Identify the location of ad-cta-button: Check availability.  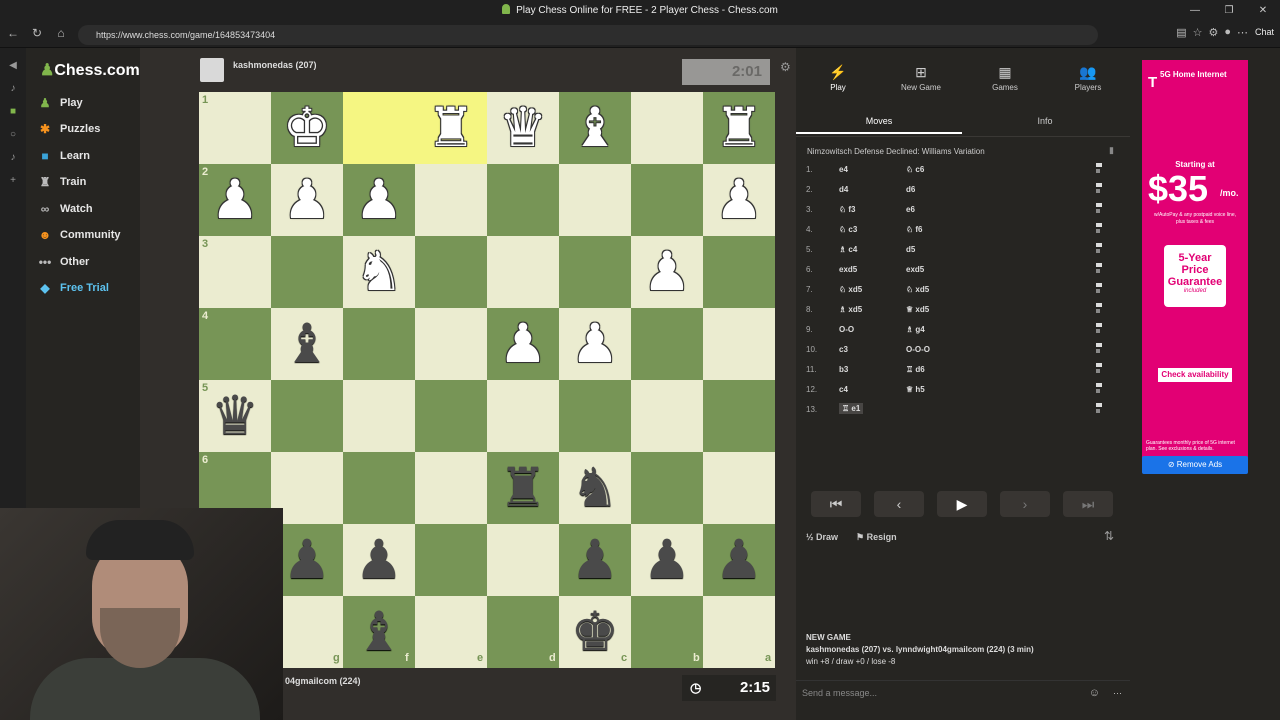
(1195, 375).